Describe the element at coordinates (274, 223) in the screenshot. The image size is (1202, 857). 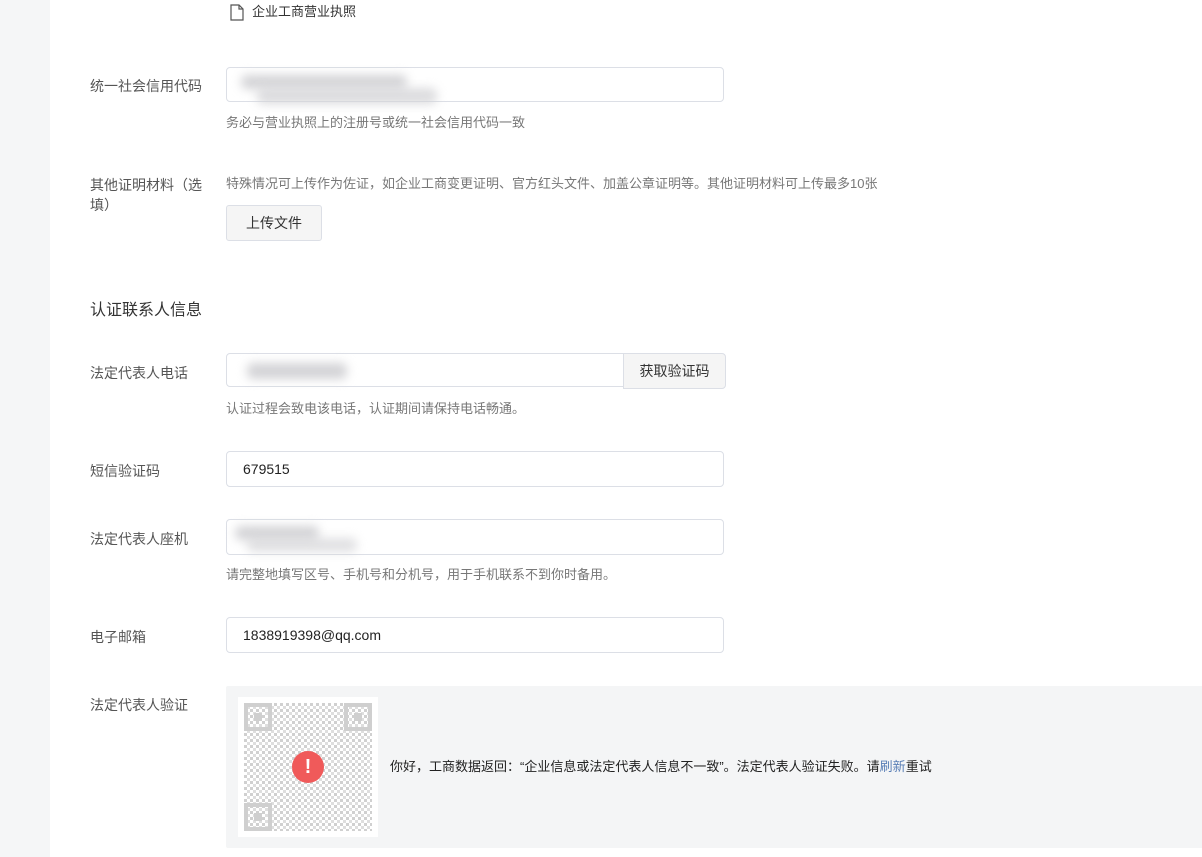
I see `upload-file-button: 上传文件` at that location.